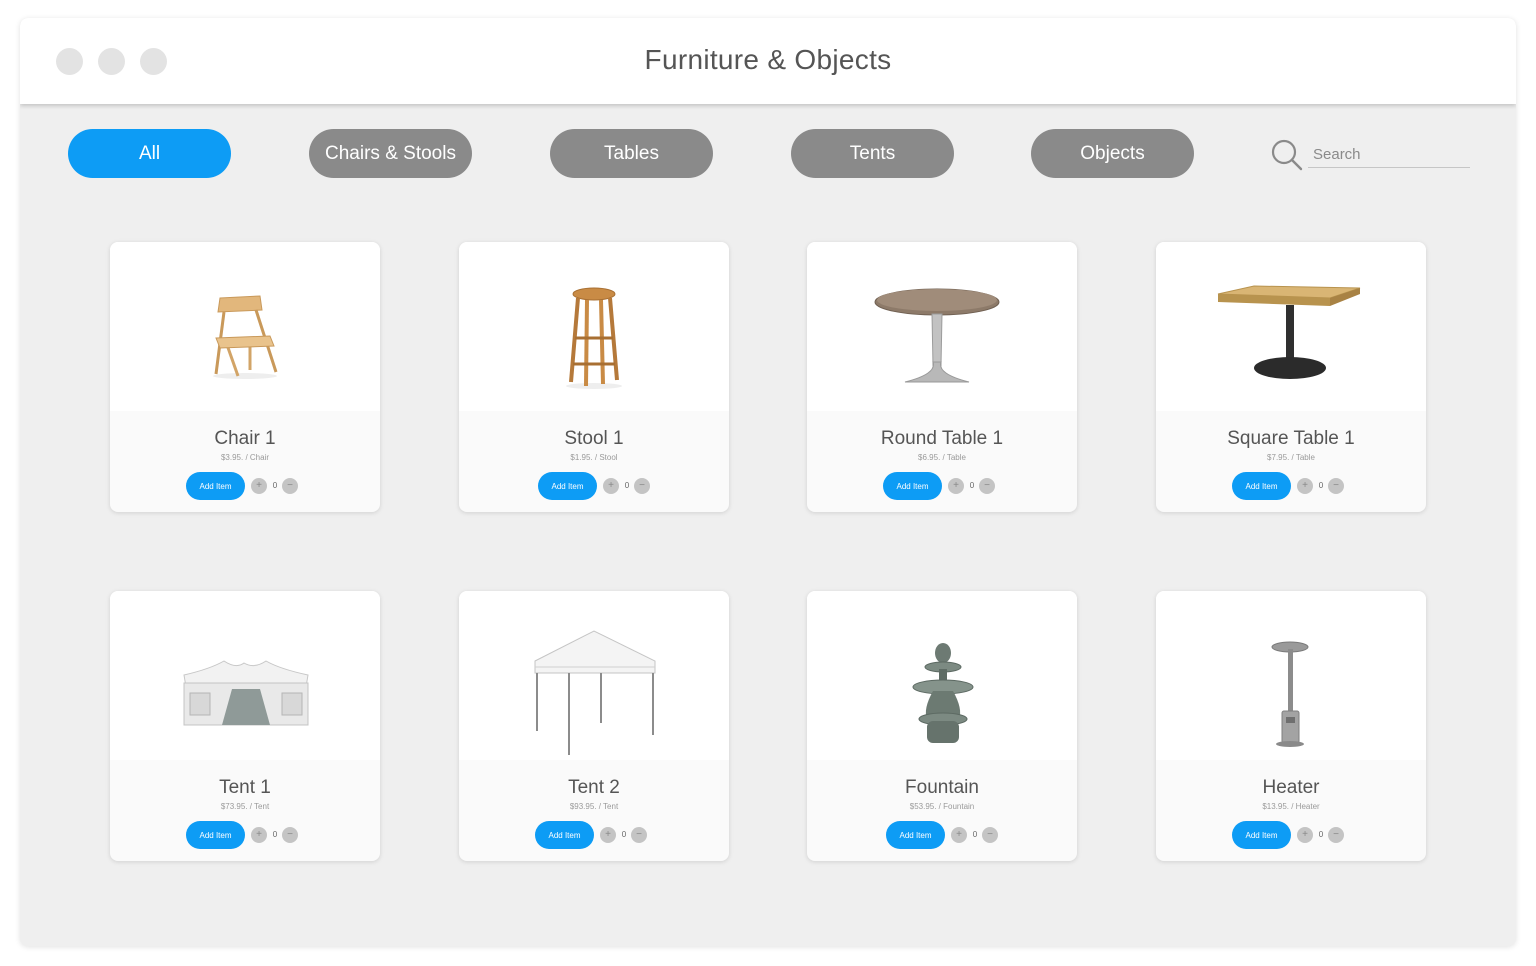 The image size is (1536, 966). I want to click on filter-objects: Objects, so click(1112, 153).